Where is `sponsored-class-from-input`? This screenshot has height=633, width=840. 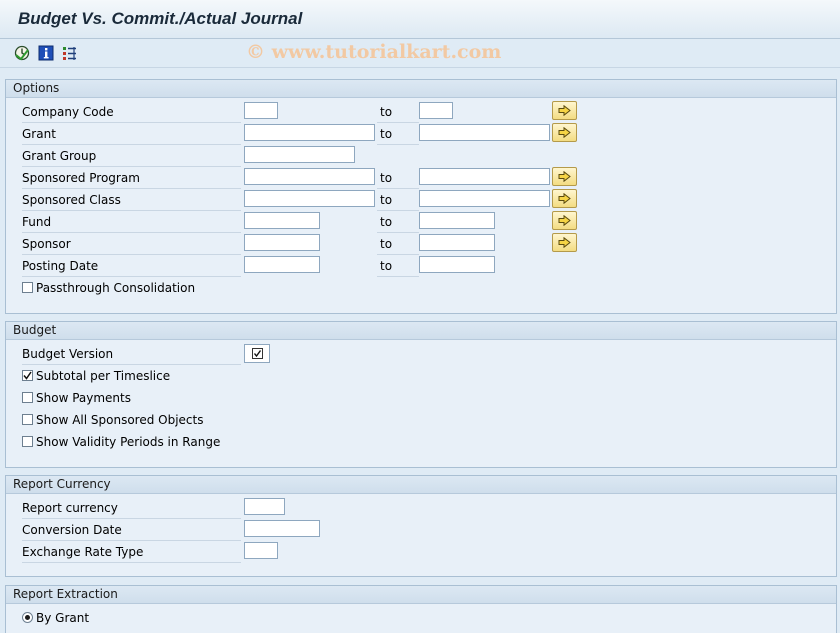 sponsored-class-from-input is located at coordinates (309, 198).